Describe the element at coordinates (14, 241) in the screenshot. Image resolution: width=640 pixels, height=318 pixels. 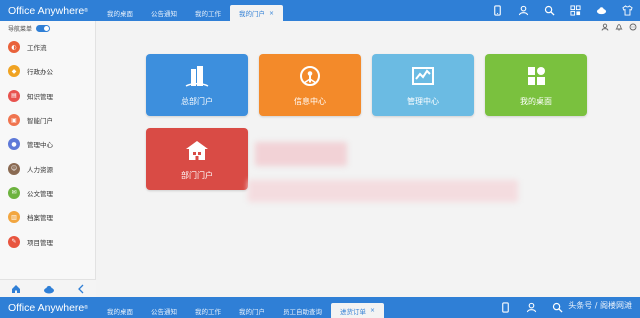
I see `projects-icon: ✎` at that location.